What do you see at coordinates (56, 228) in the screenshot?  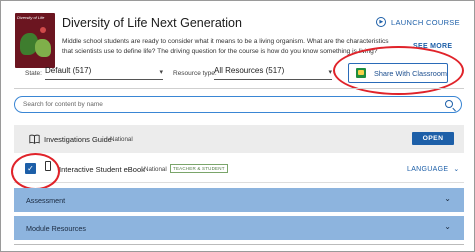 I see `section-label: Module Resources` at bounding box center [56, 228].